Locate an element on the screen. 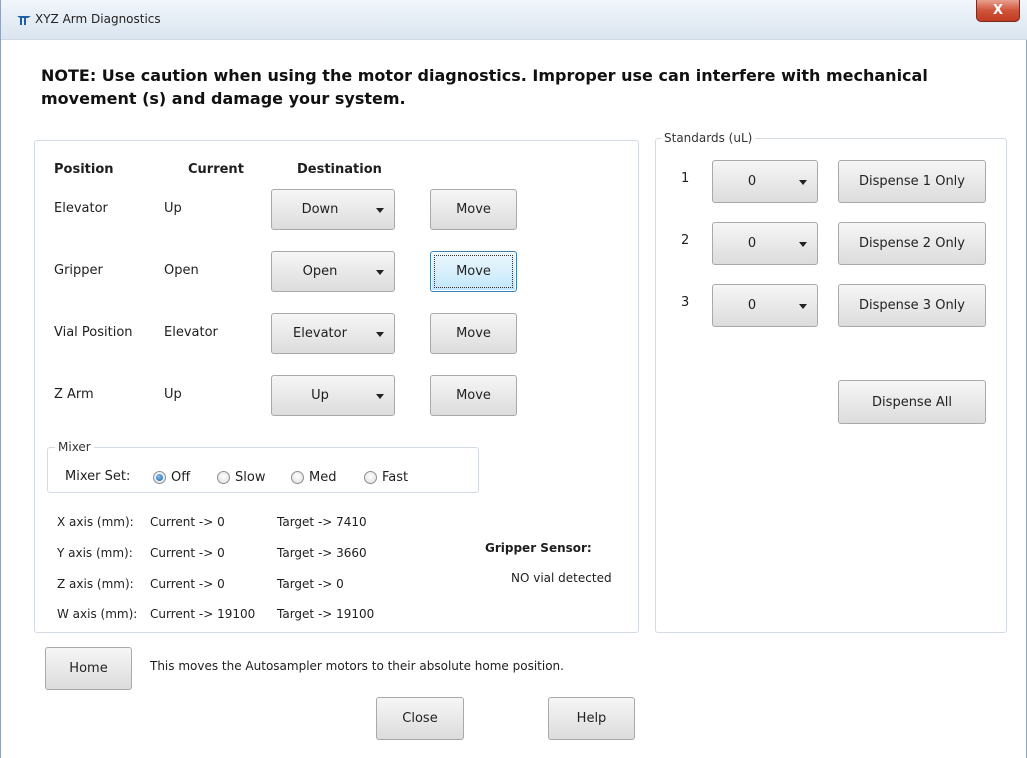 This screenshot has height=758, width=1027. dispense-2-button: Dispense 2 Only is located at coordinates (912, 243).